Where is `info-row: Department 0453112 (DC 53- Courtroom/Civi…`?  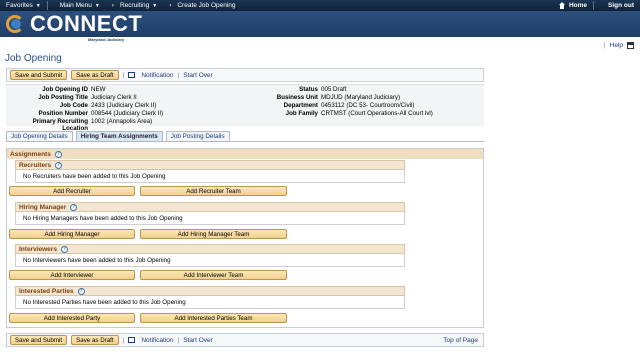 info-row: Department 0453112 (DC 53- Courtroom/Civi… is located at coordinates (330, 105).